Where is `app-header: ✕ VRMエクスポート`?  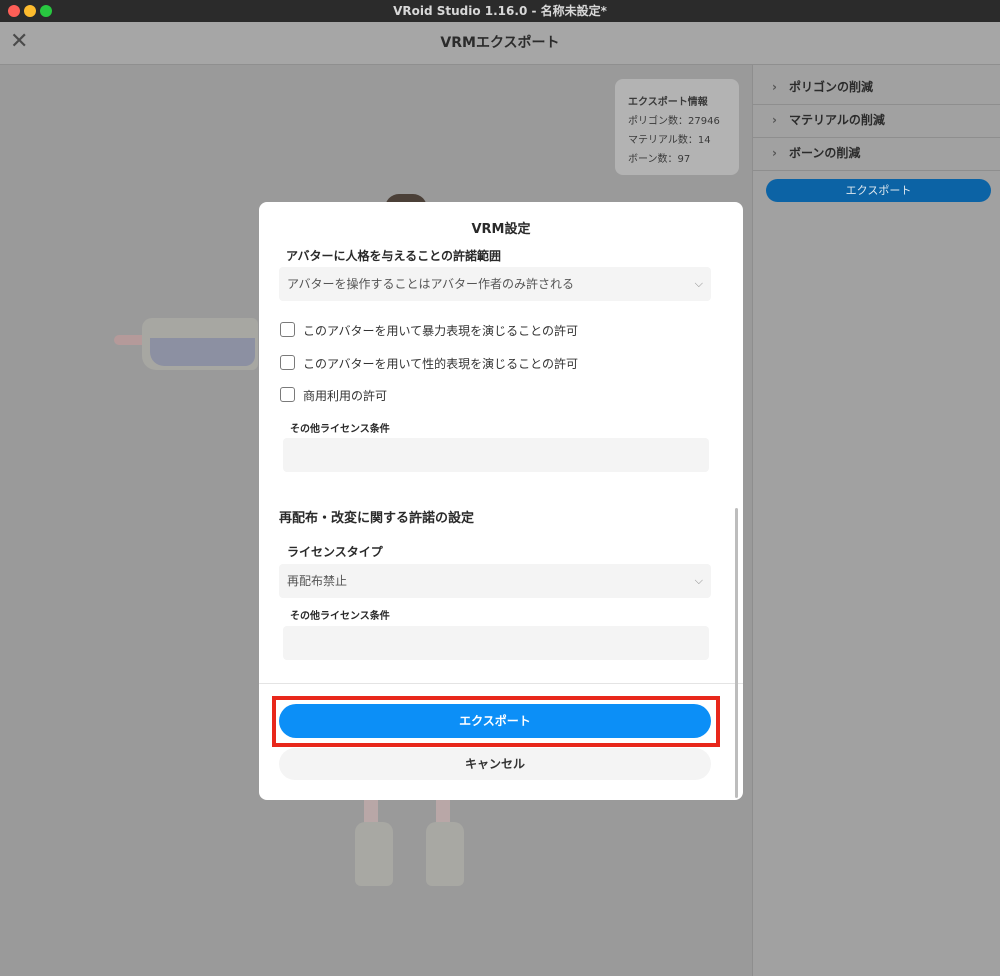 app-header: ✕ VRMエクスポート is located at coordinates (500, 43).